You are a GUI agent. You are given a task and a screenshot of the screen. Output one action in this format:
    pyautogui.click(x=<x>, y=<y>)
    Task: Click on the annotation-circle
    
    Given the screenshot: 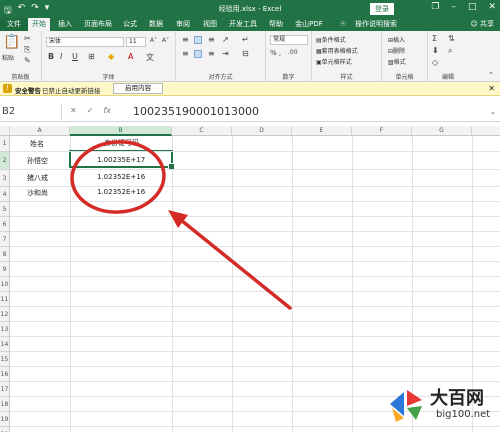 What is the action you would take?
    pyautogui.click(x=118, y=177)
    